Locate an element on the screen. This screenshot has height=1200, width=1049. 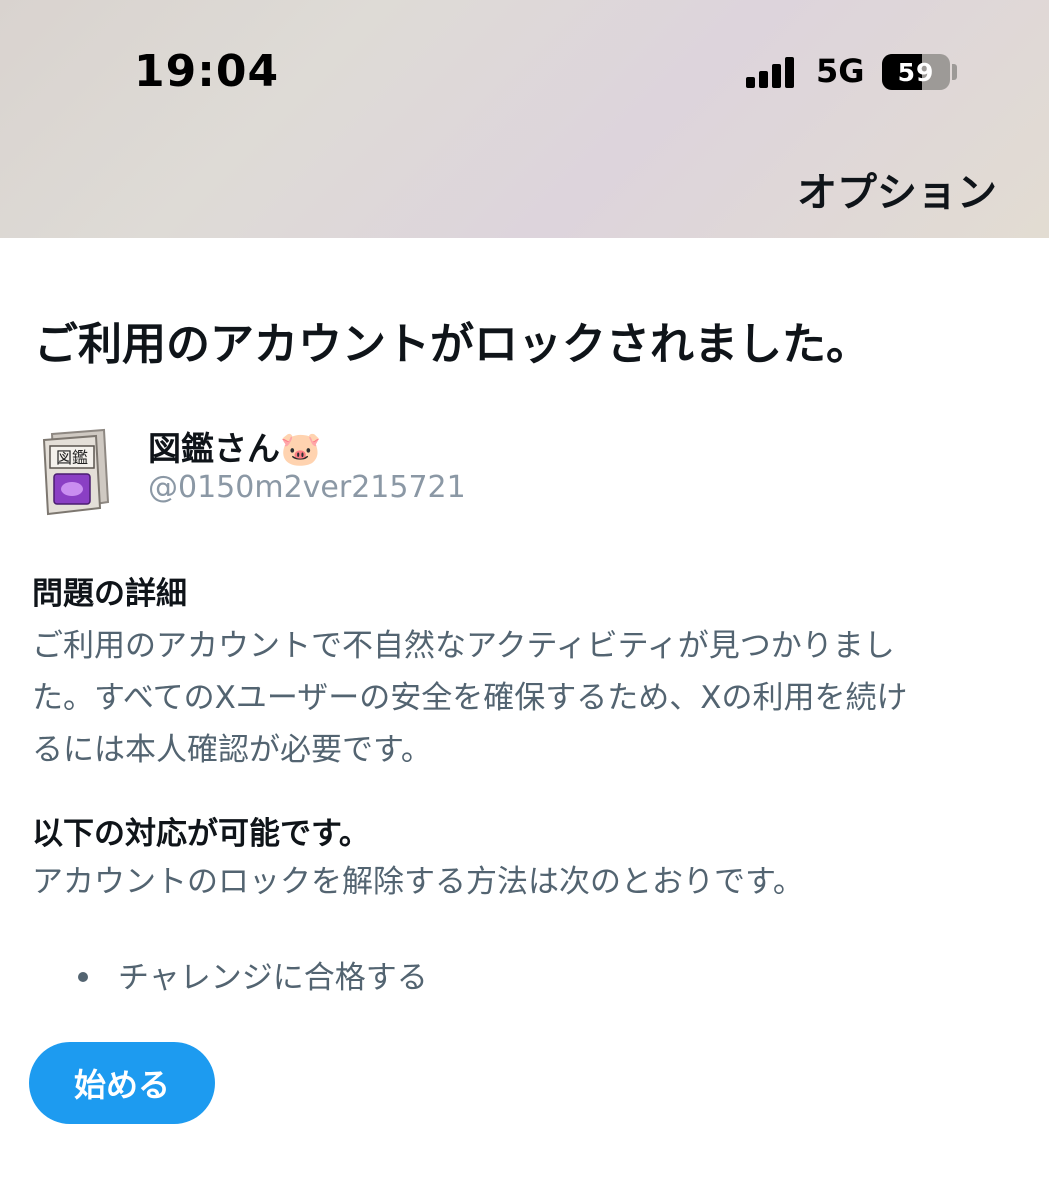
svg-text: 図鑑 is located at coordinates (72, 457).